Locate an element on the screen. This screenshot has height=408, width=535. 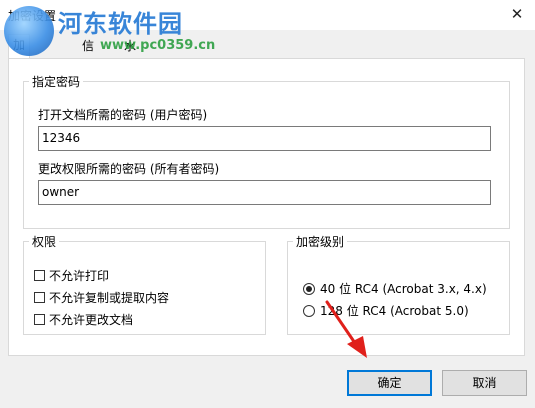
checkbox-no-print: 不允许打印 is located at coordinates (71, 275).